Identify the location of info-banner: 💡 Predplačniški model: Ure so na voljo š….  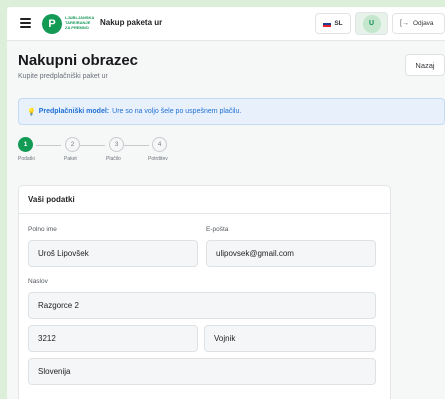
(231, 111).